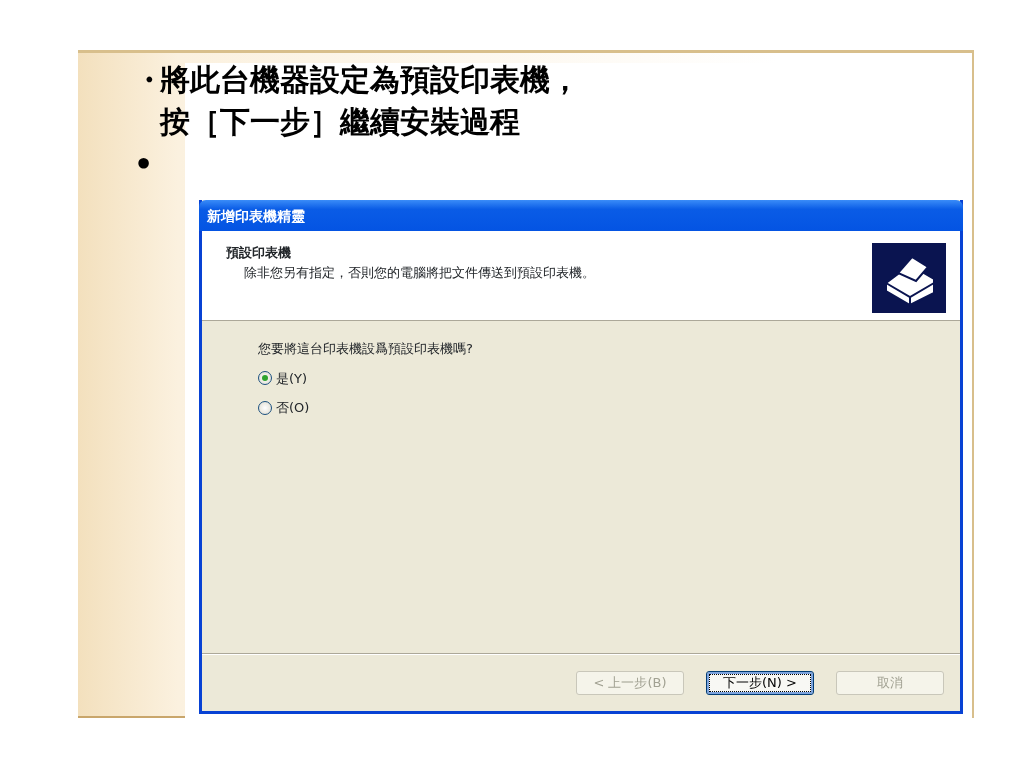  What do you see at coordinates (760, 682) in the screenshot?
I see `wizard-button: 下一步(N) >` at bounding box center [760, 682].